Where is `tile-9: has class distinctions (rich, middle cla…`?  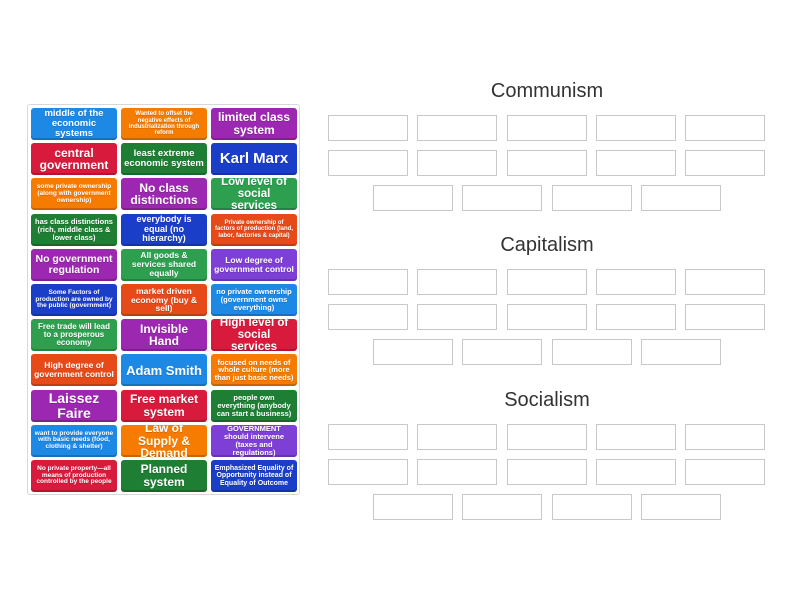 tile-9: has class distinctions (rich, middle cla… is located at coordinates (74, 229).